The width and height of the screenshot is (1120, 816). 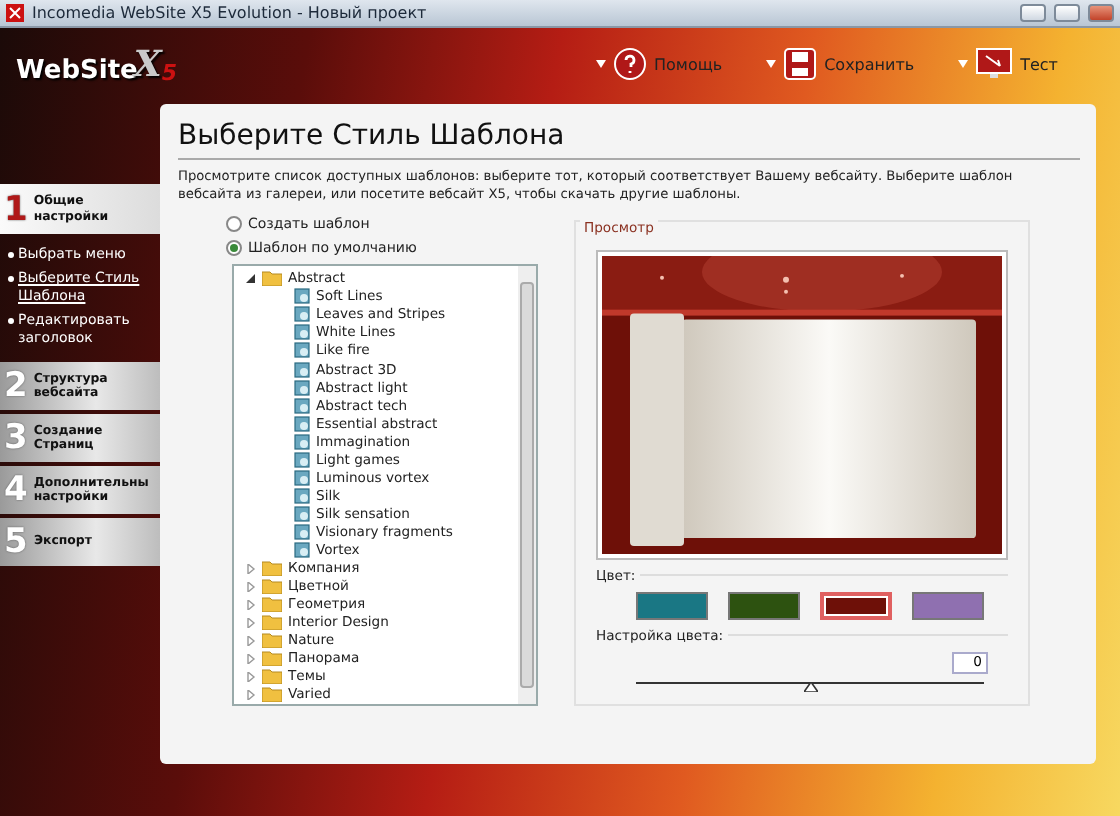 I want to click on folder-icon, so click(x=272, y=278).